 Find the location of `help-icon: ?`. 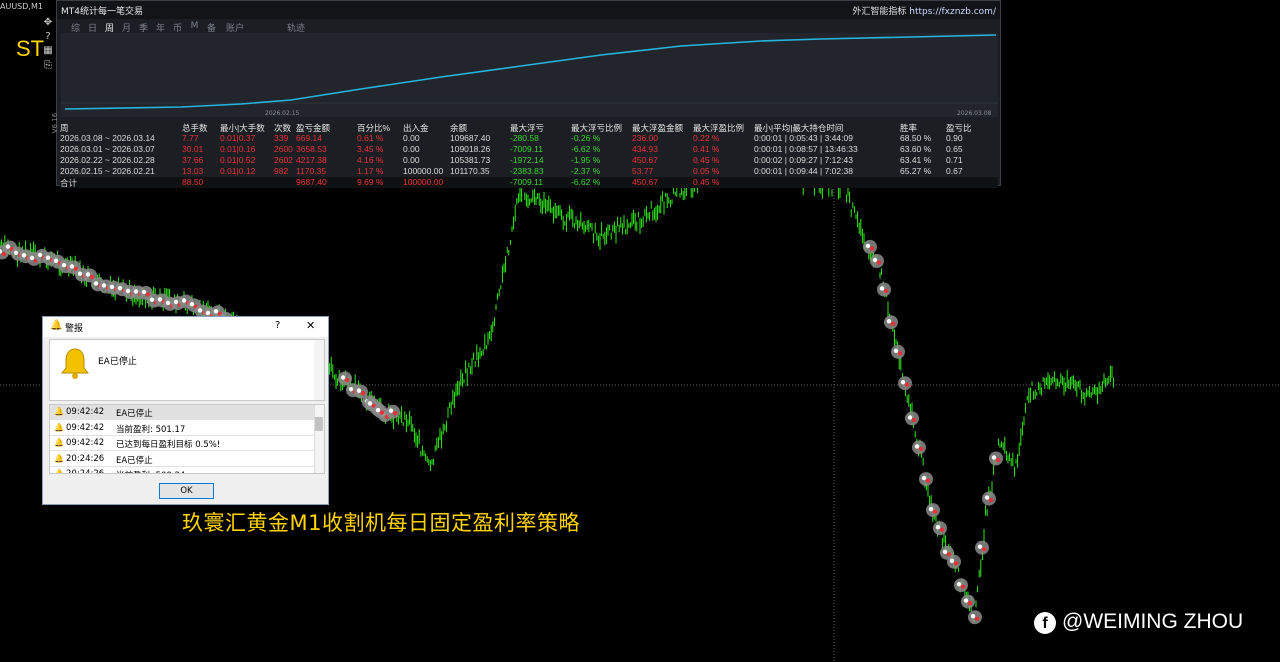

help-icon: ? is located at coordinates (48, 37).